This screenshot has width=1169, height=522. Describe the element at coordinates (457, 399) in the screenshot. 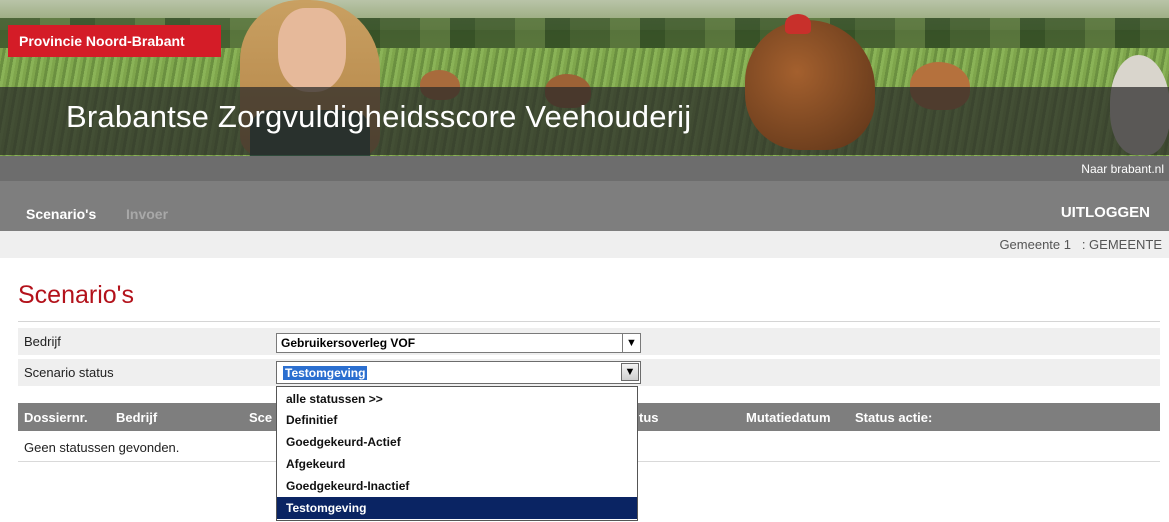

I see `status-option: alle statussen >>` at that location.